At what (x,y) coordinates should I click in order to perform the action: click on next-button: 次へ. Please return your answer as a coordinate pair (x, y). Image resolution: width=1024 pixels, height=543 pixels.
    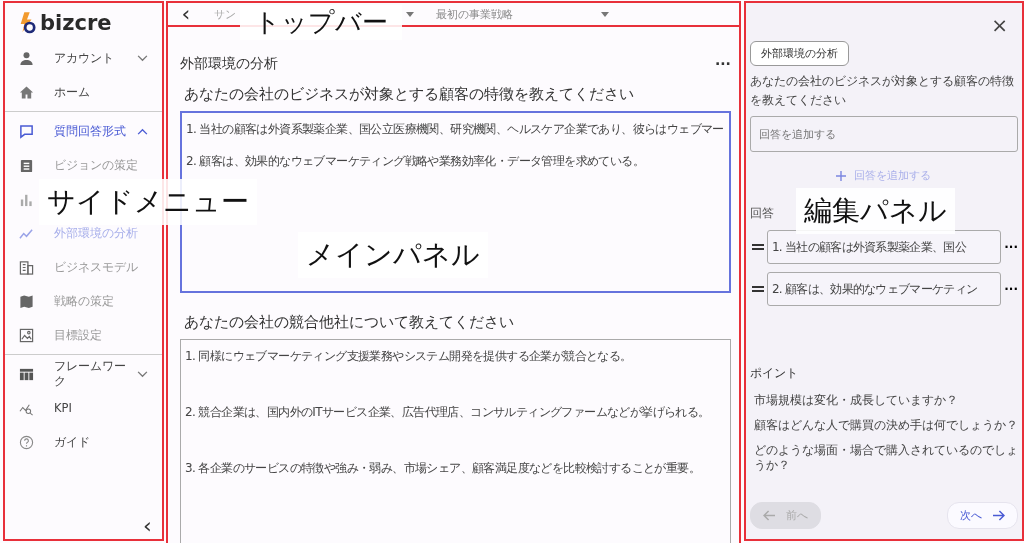
    Looking at the image, I should click on (982, 515).